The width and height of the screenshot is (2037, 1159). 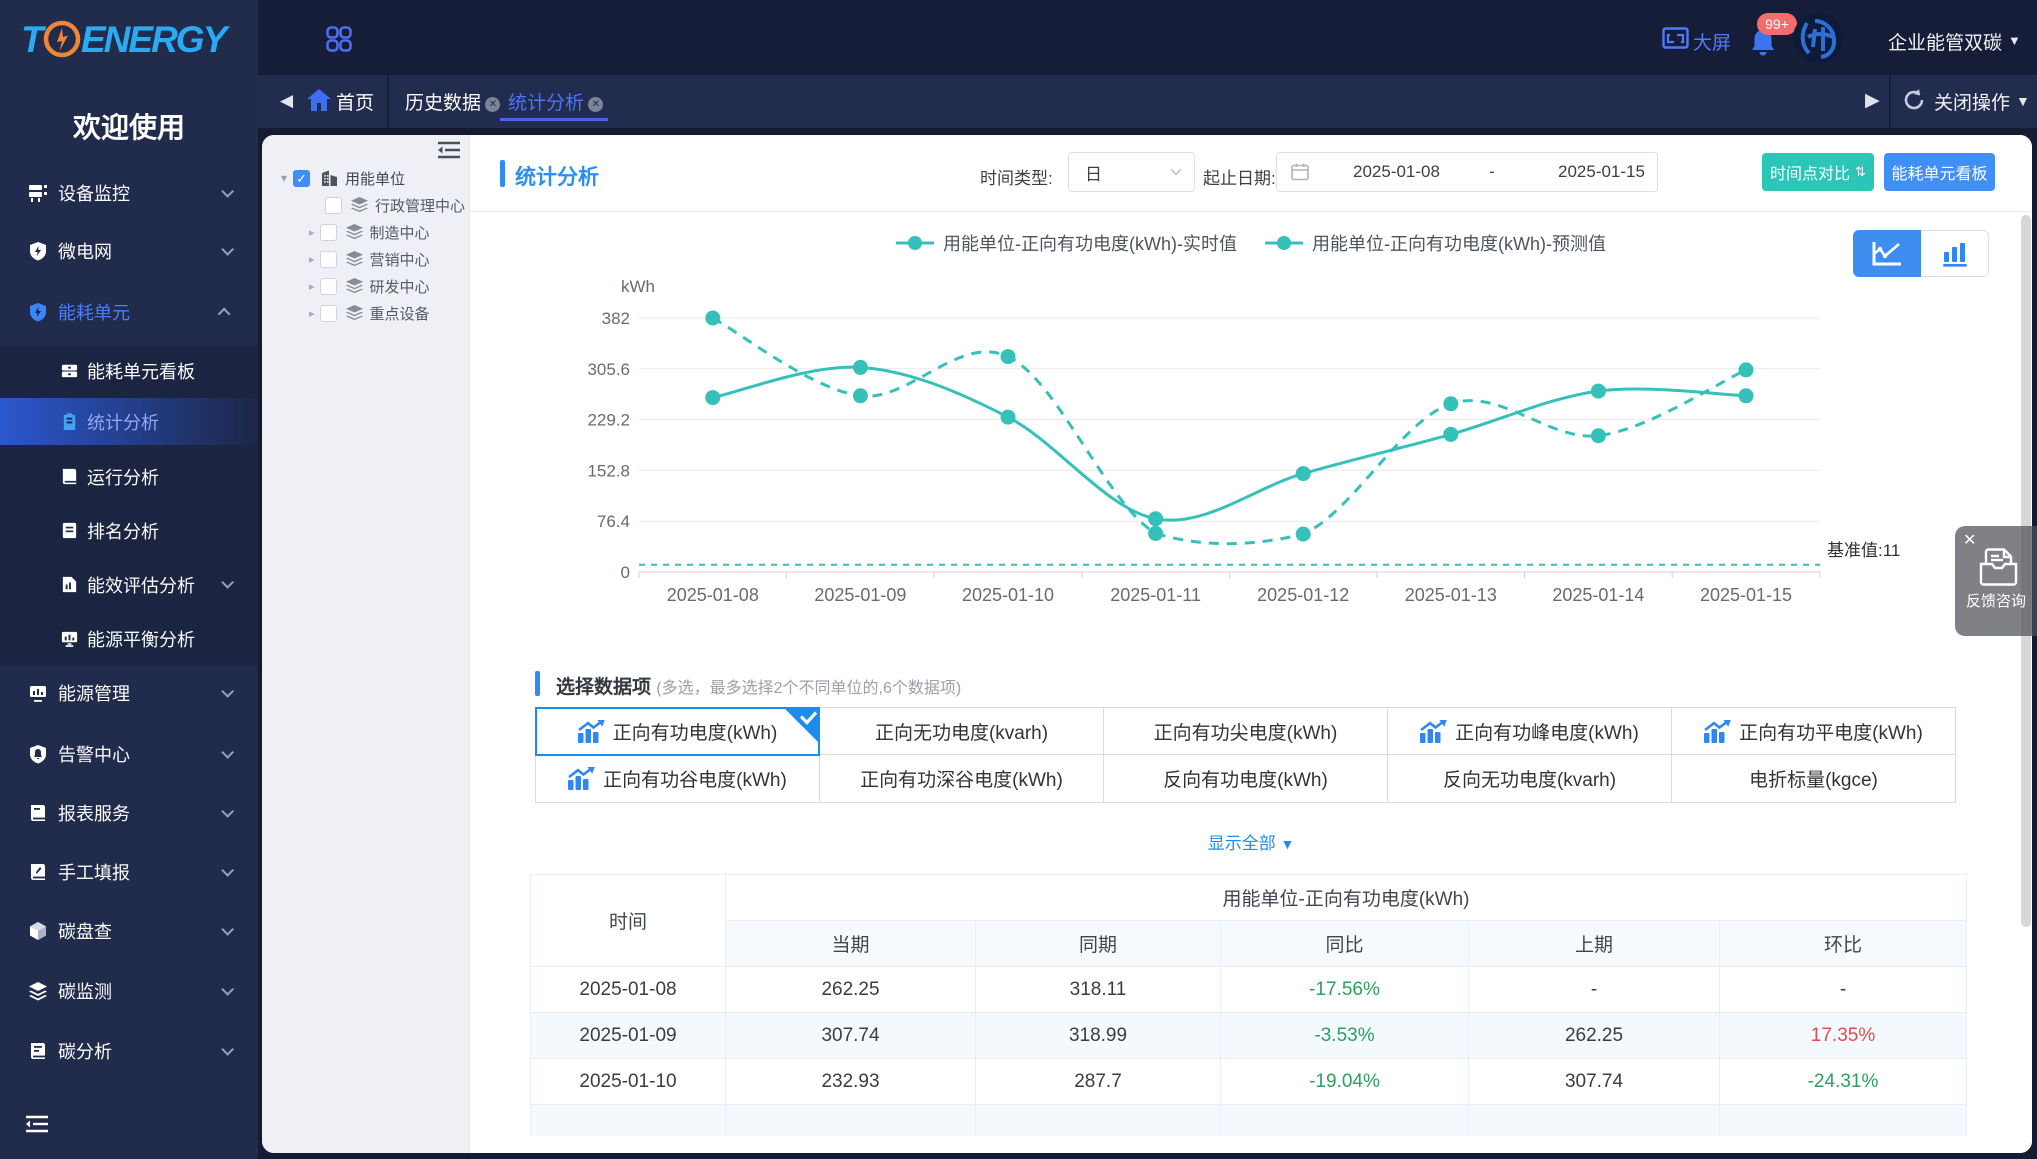 What do you see at coordinates (156, 39) in the screenshot?
I see `svg-text: ENERGY` at bounding box center [156, 39].